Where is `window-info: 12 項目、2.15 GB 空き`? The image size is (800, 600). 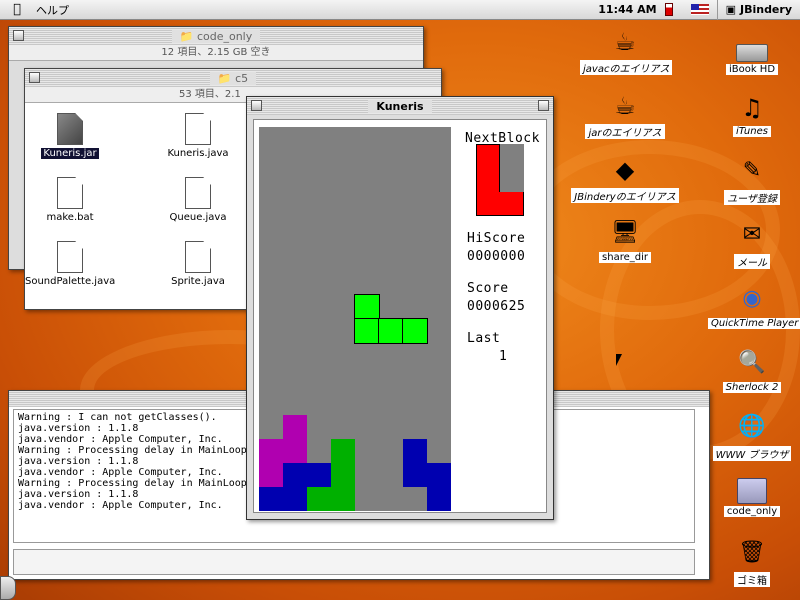
window-info: 12 項目、2.15 GB 空き is located at coordinates (216, 53).